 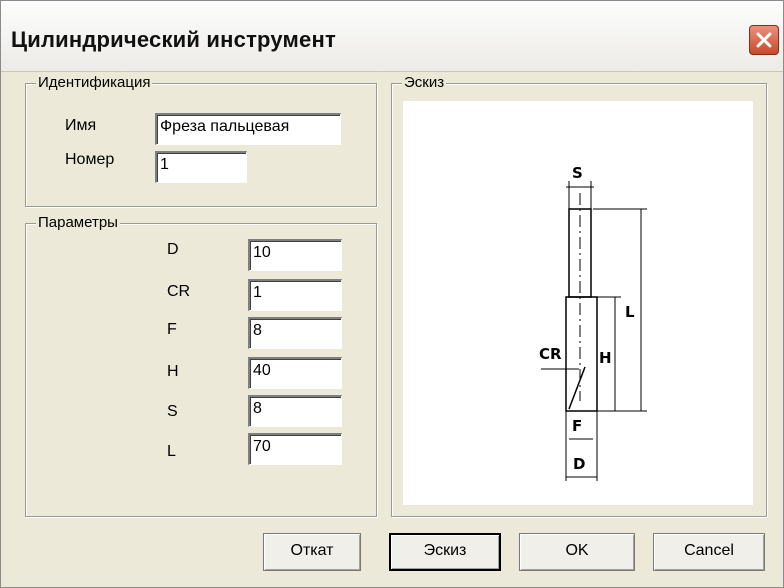 What do you see at coordinates (577, 173) in the screenshot?
I see `sketch-label-s: S` at bounding box center [577, 173].